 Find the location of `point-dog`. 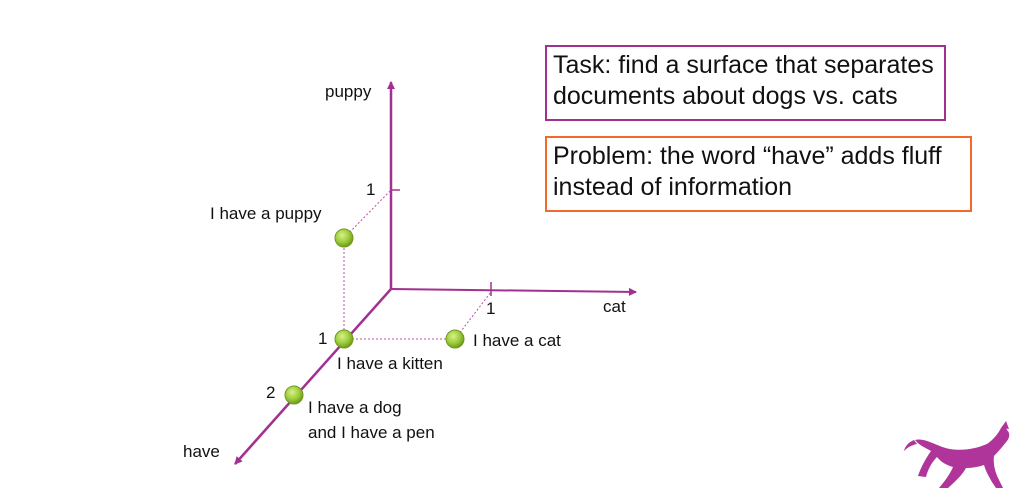

point-dog is located at coordinates (294, 395).